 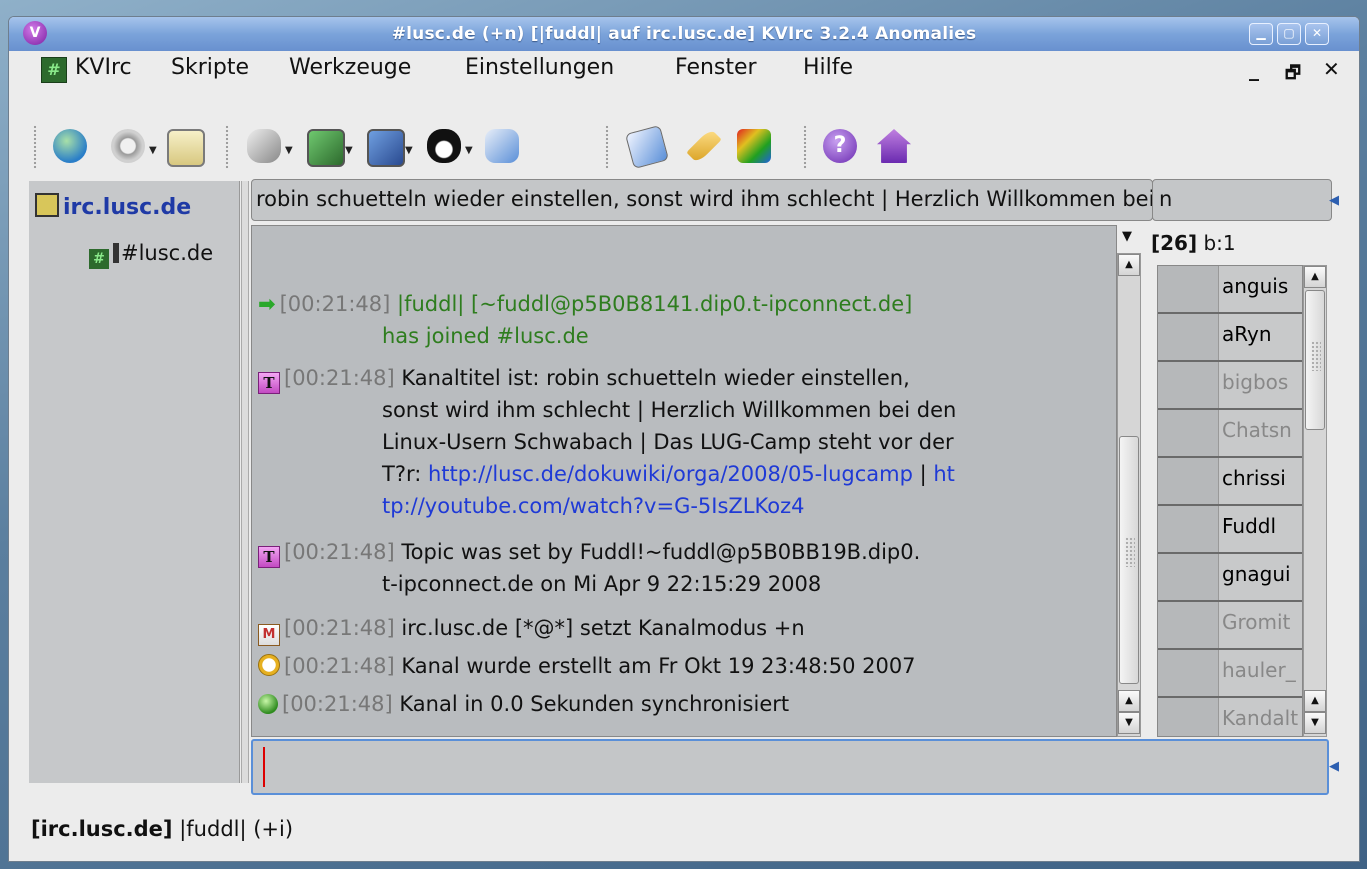 I want to click on user-count-header: [26] b:1, so click(x=1193, y=243).